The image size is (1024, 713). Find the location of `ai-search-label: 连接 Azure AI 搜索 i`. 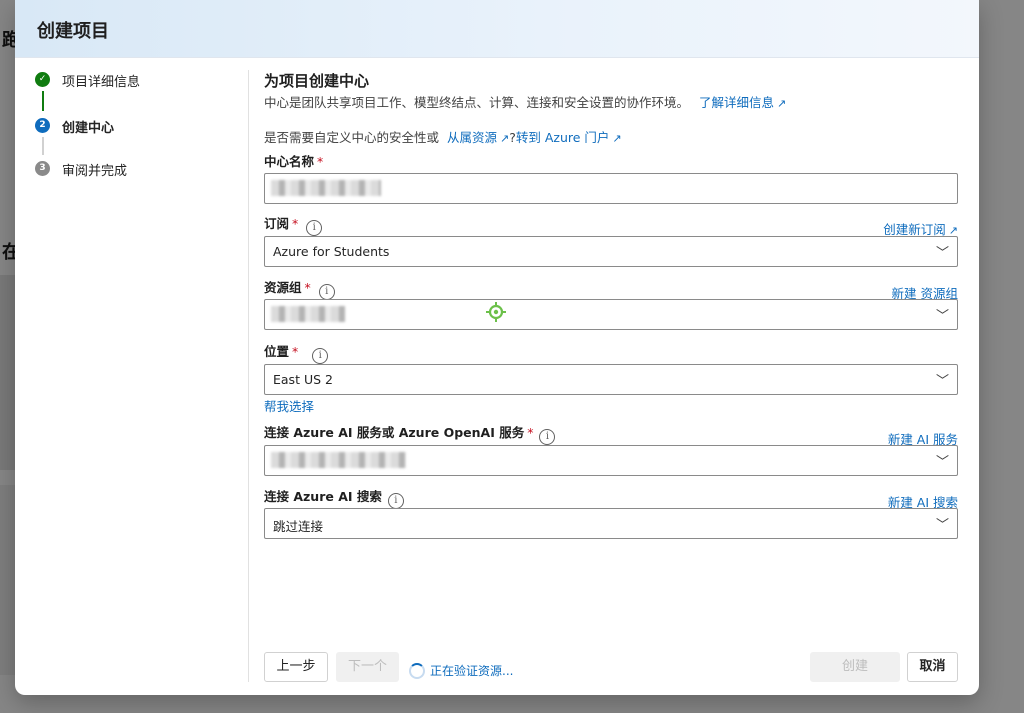

ai-search-label: 连接 Azure AI 搜索 i is located at coordinates (334, 497).